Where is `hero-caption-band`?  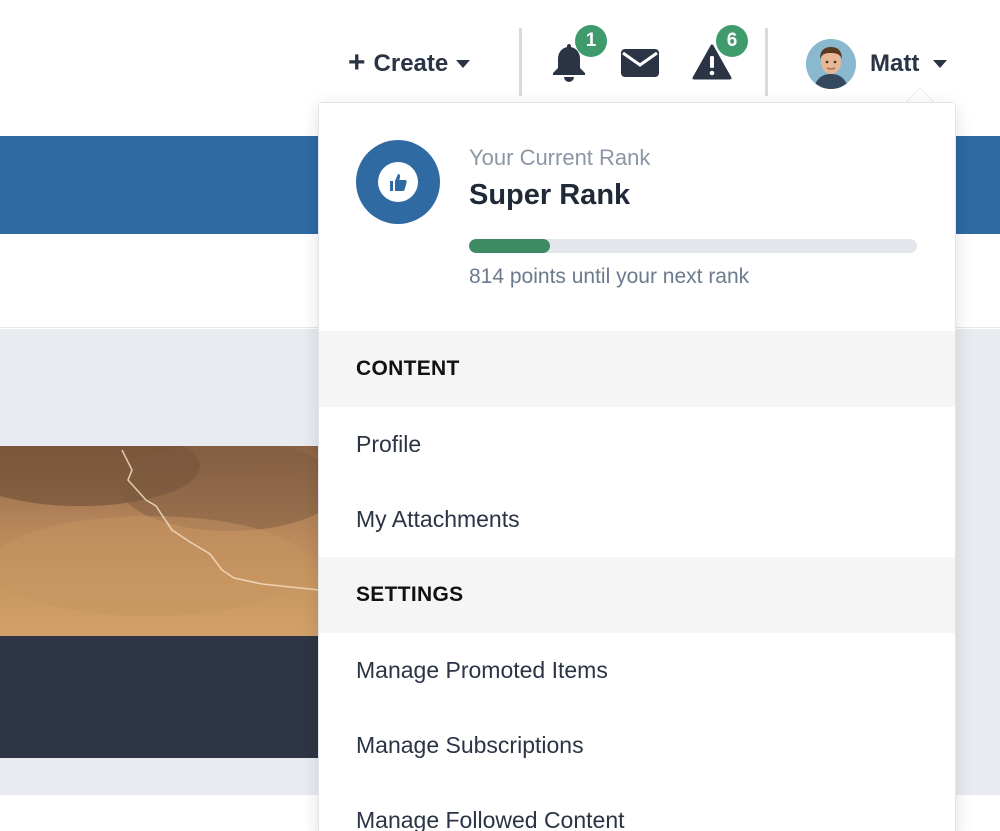 hero-caption-band is located at coordinates (160, 697).